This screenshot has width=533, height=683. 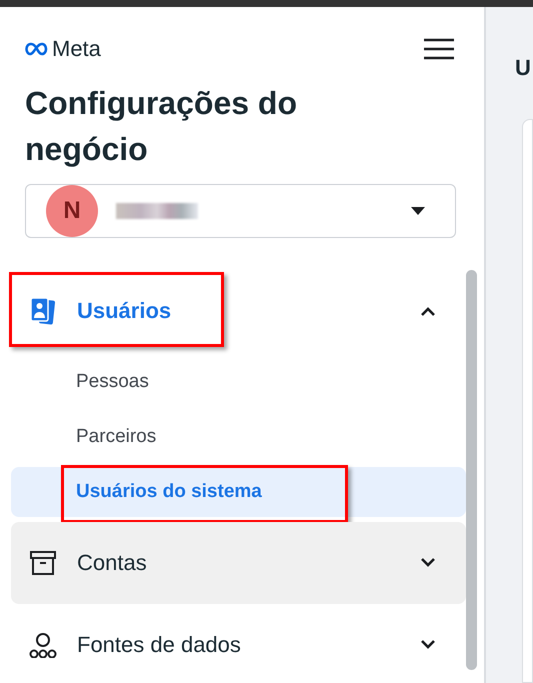 I want to click on nav-item: Parceiros, so click(x=238, y=437).